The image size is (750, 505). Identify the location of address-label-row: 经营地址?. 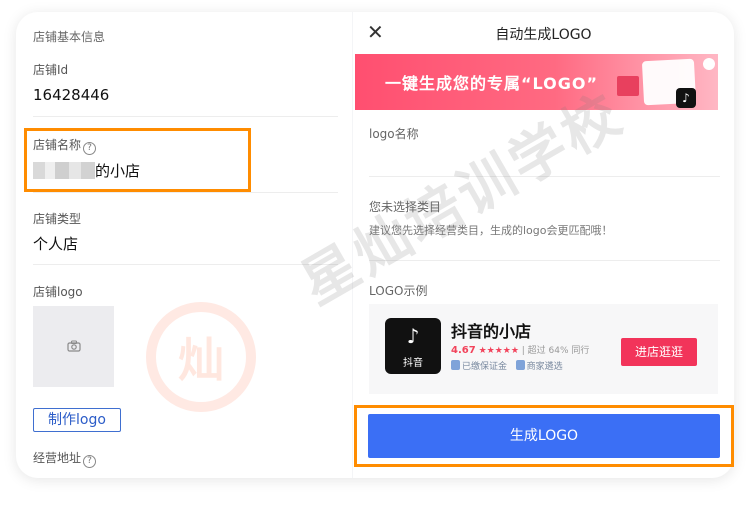
(65, 458).